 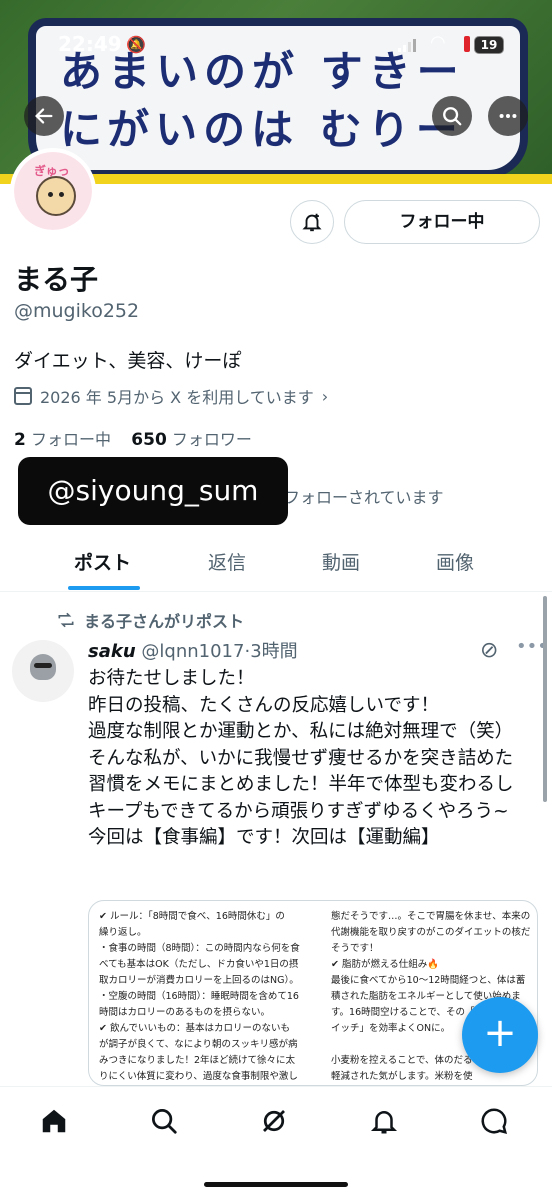 I want to click on followers-link: 650 フォロワー, so click(x=191, y=440).